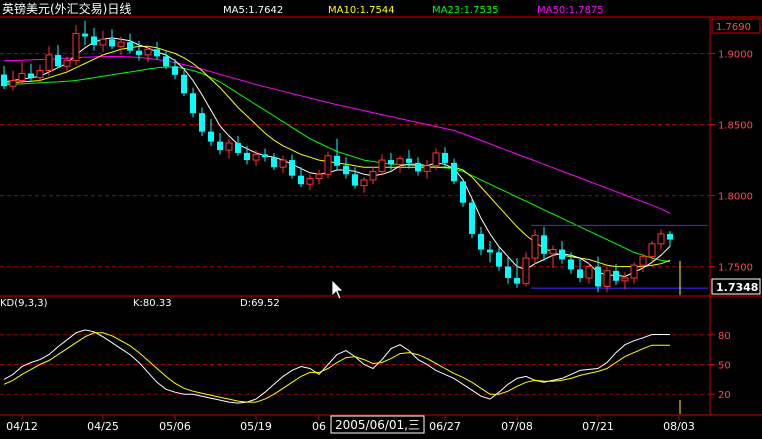 The image size is (762, 439). Describe the element at coordinates (731, 162) in the screenshot. I see `price-y-axis: 1.9000 1.8500 1.8000 1.7500` at that location.